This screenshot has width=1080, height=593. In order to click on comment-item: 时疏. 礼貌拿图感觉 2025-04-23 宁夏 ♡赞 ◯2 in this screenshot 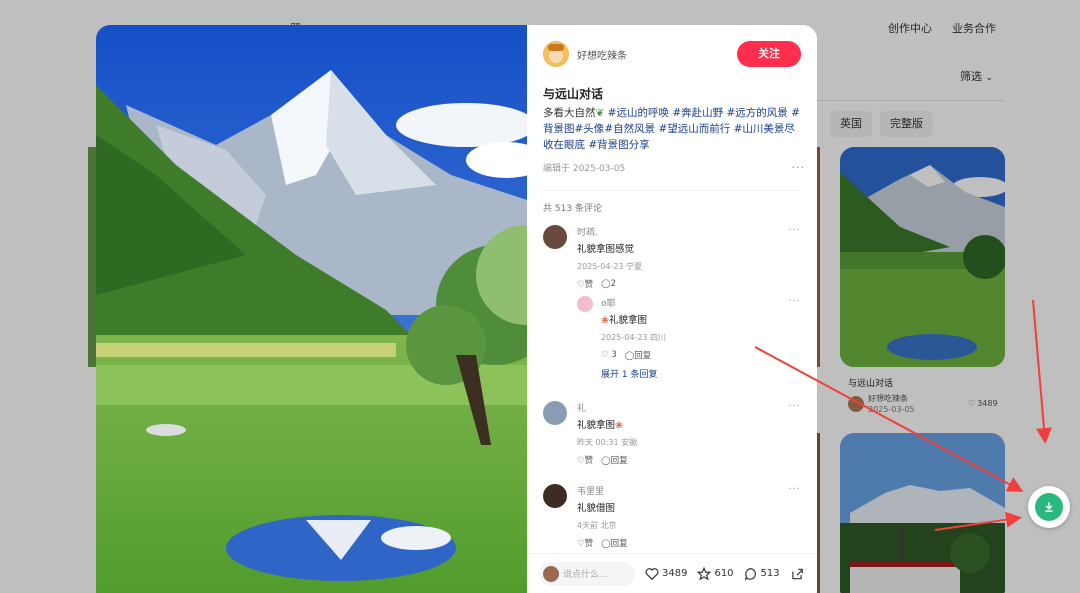, I will do `click(692, 257)`.